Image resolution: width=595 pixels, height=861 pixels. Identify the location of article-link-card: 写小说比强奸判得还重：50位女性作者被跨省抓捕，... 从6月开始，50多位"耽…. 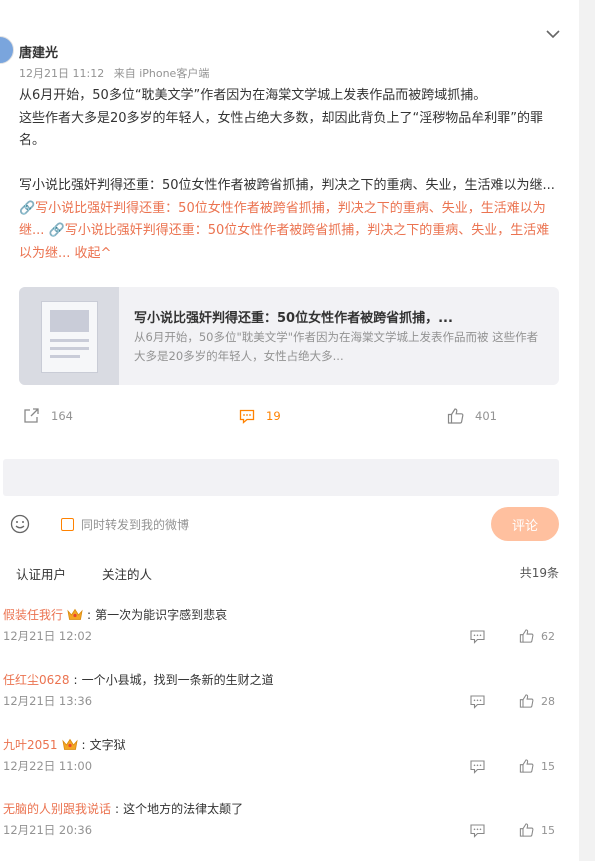
(289, 336).